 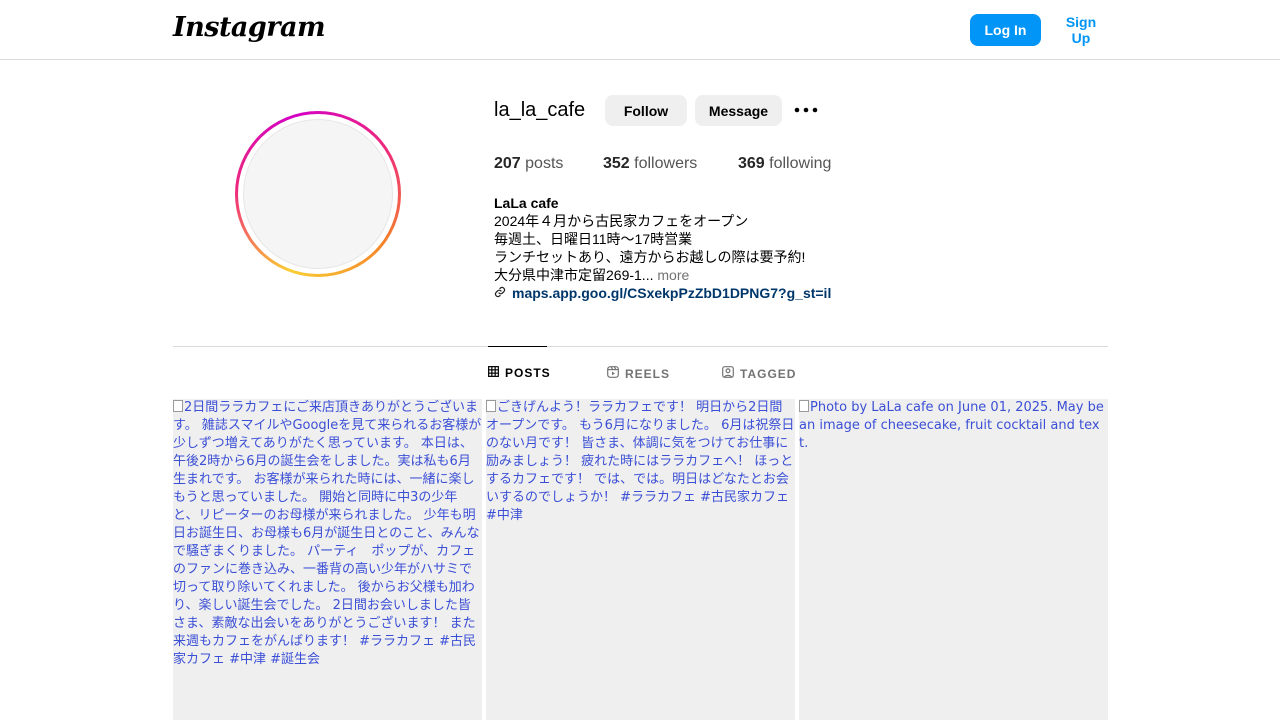 I want to click on avatar, so click(x=318, y=194).